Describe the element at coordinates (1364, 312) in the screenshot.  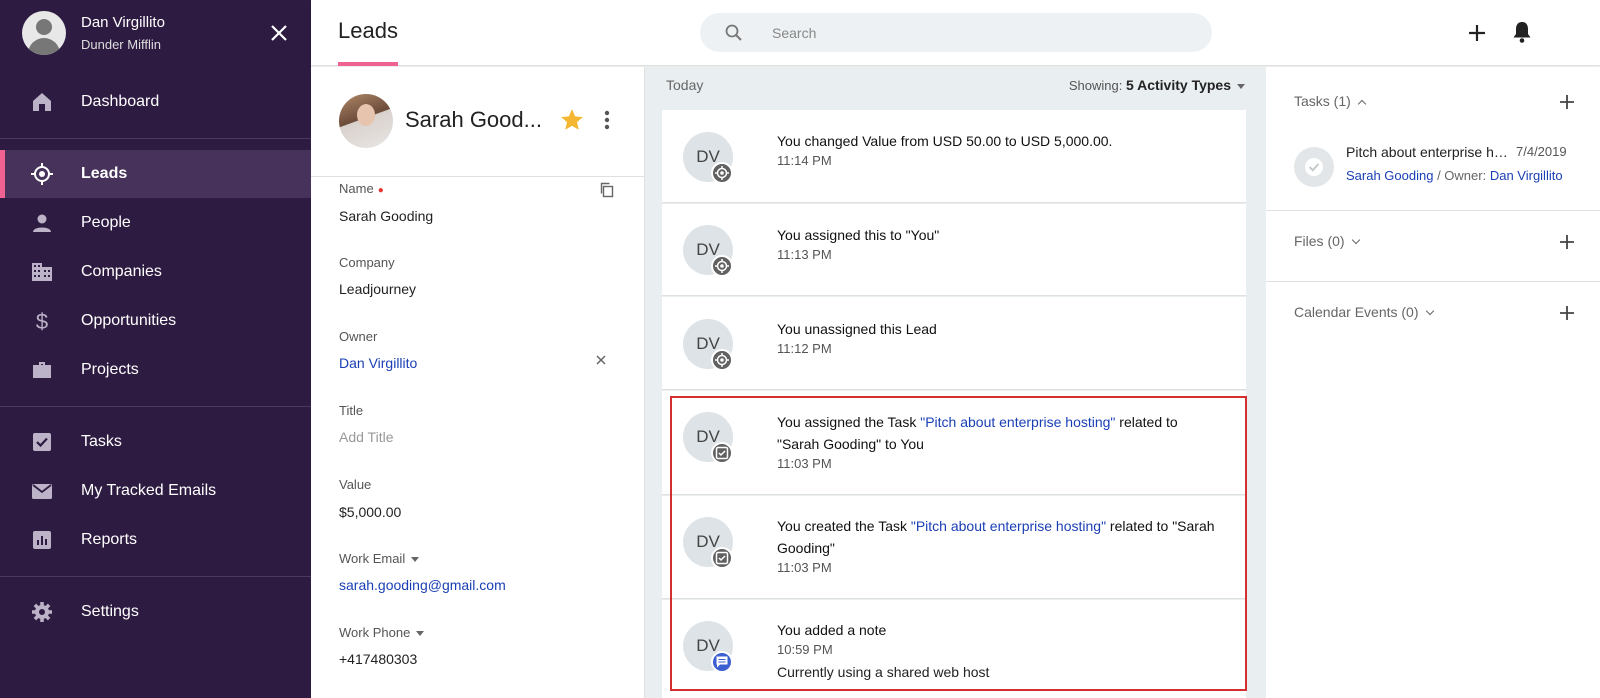
I see `calendar-section-toggle: Calendar Events (0)` at that location.